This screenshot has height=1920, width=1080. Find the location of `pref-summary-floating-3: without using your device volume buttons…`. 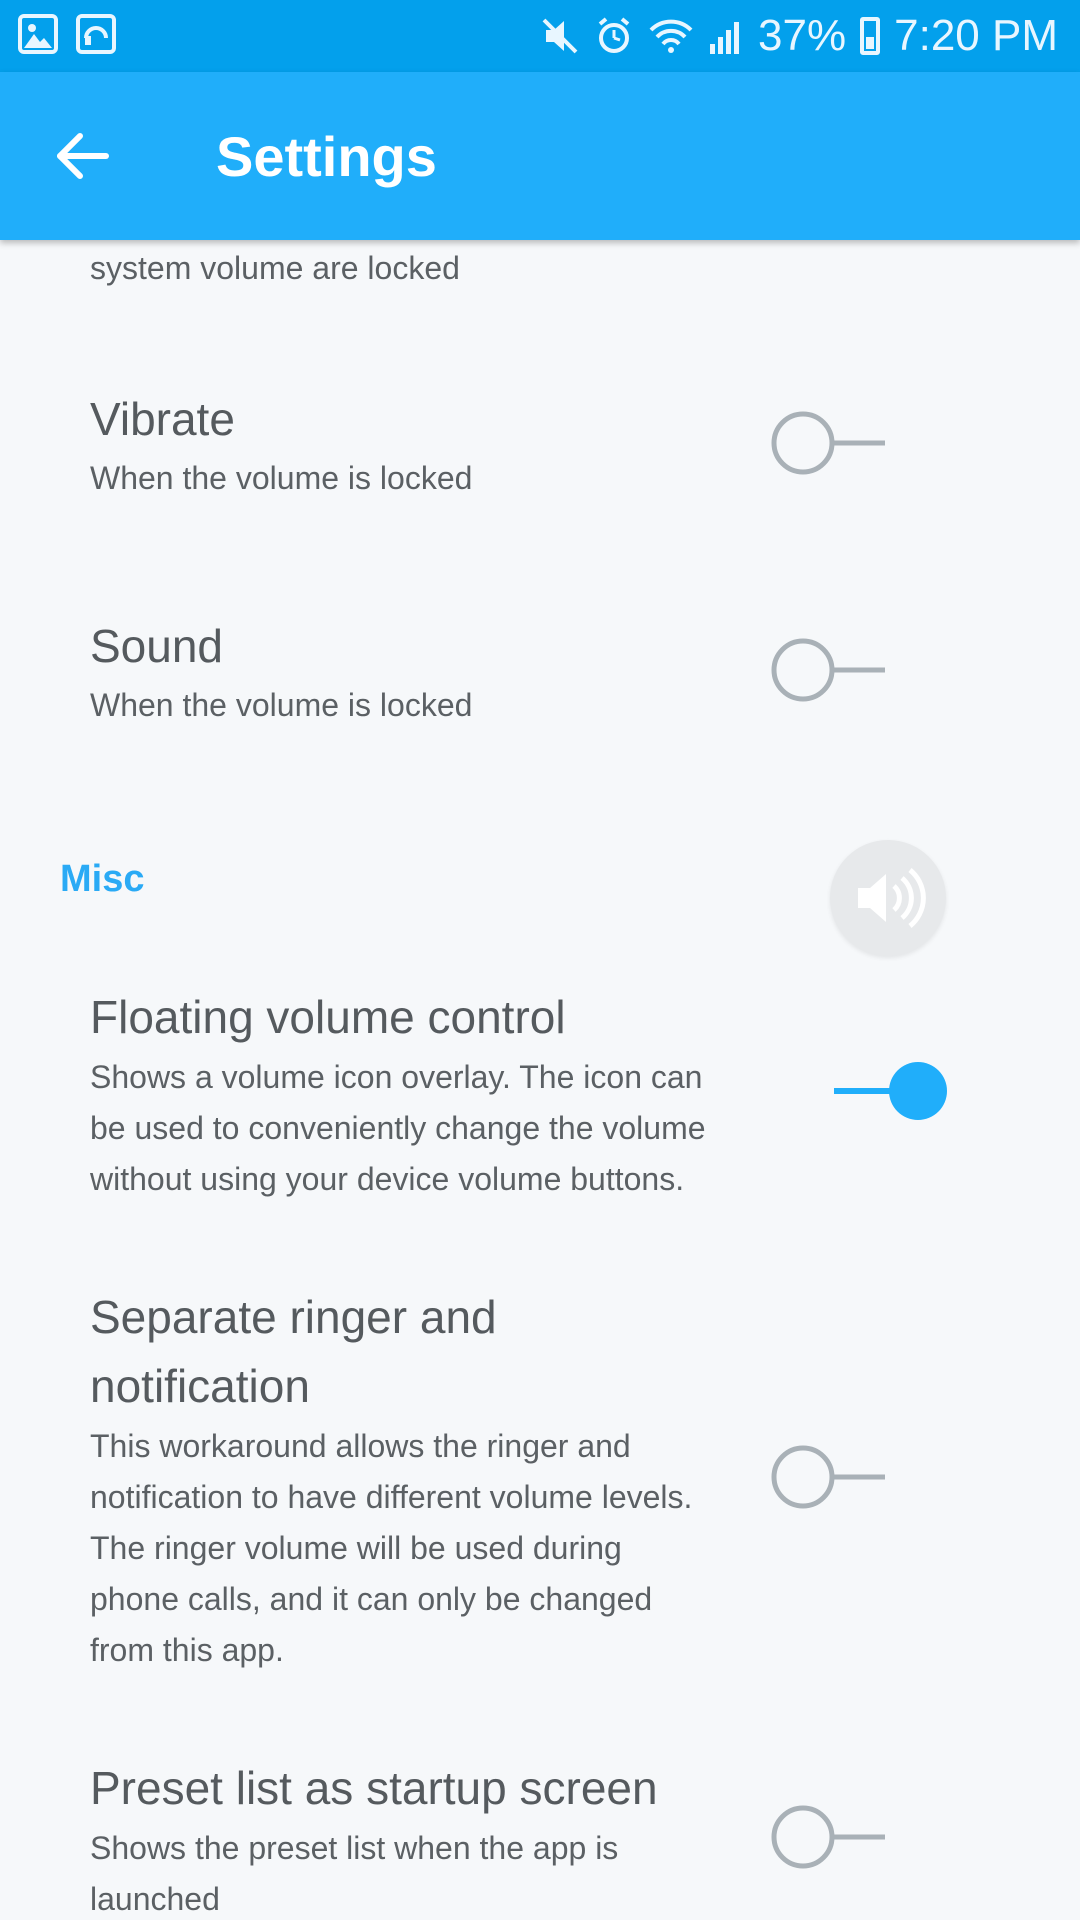

pref-summary-floating-3: without using your device volume buttons… is located at coordinates (387, 1179).